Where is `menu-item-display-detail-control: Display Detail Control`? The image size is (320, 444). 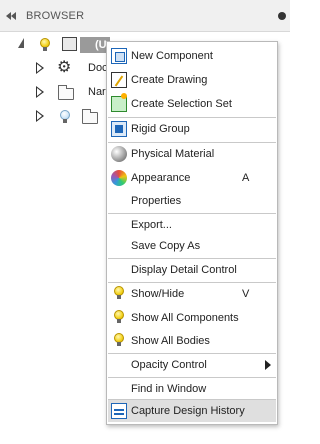 menu-item-display-detail-control: Display Detail Control is located at coordinates (192, 270).